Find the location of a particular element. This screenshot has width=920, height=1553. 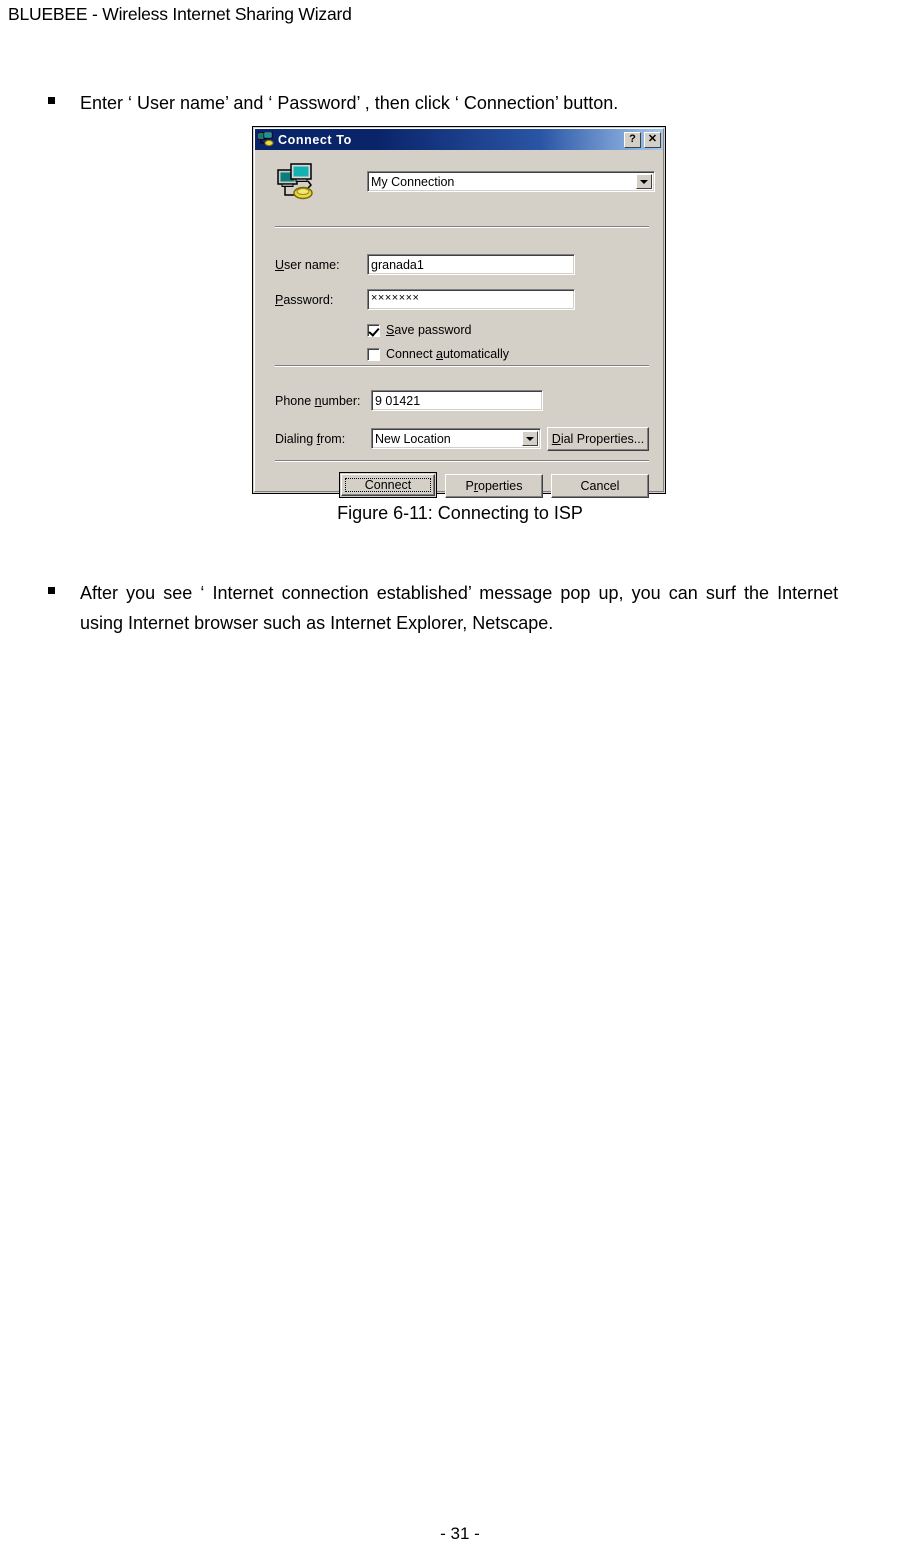

separator-top is located at coordinates (462, 227).